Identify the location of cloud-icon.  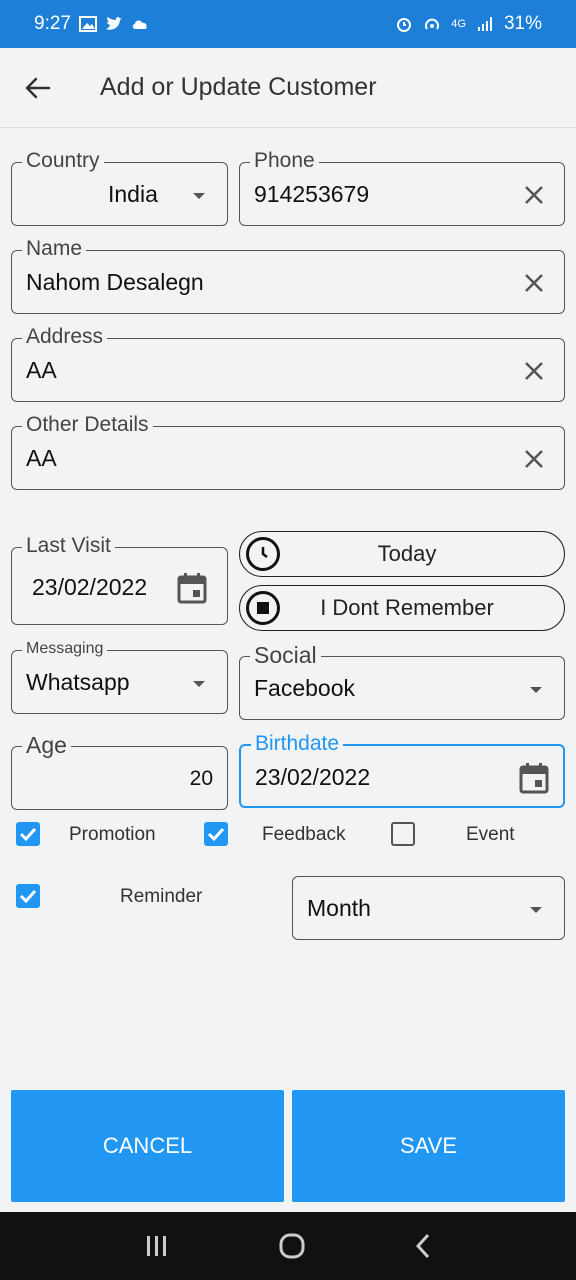
(139, 24).